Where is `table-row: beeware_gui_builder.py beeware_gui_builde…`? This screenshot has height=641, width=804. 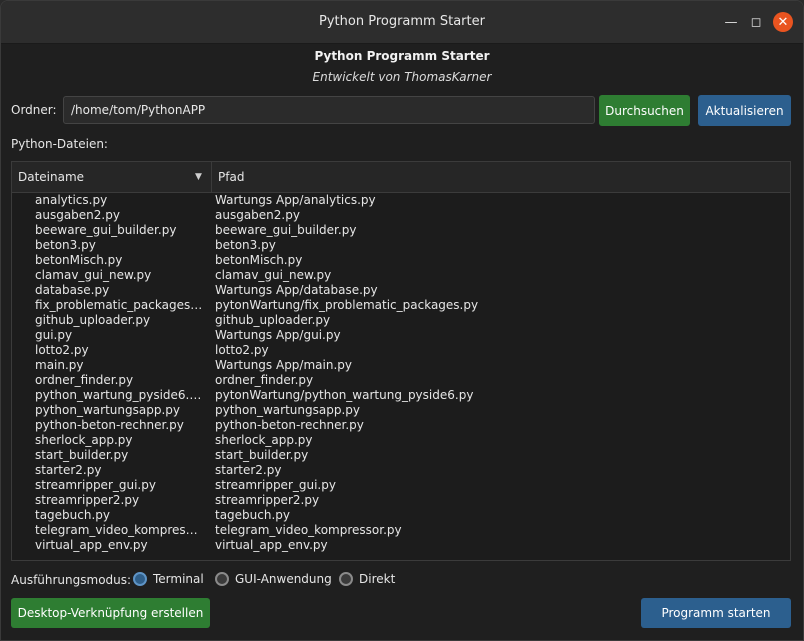 table-row: beeware_gui_builder.py beeware_gui_builde… is located at coordinates (401, 230).